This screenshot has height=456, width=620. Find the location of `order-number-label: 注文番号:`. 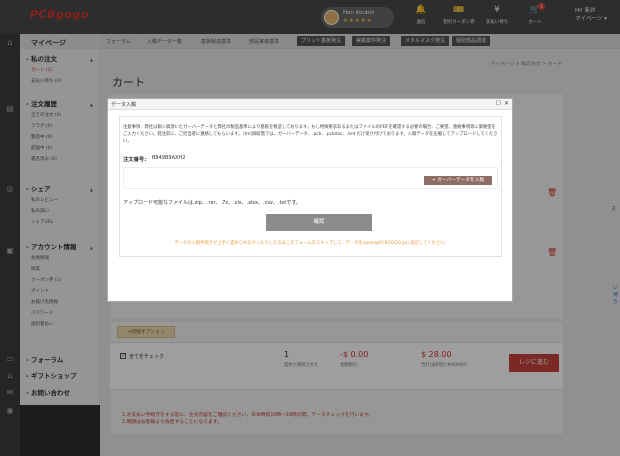

order-number-label: 注文番号: is located at coordinates (135, 160).